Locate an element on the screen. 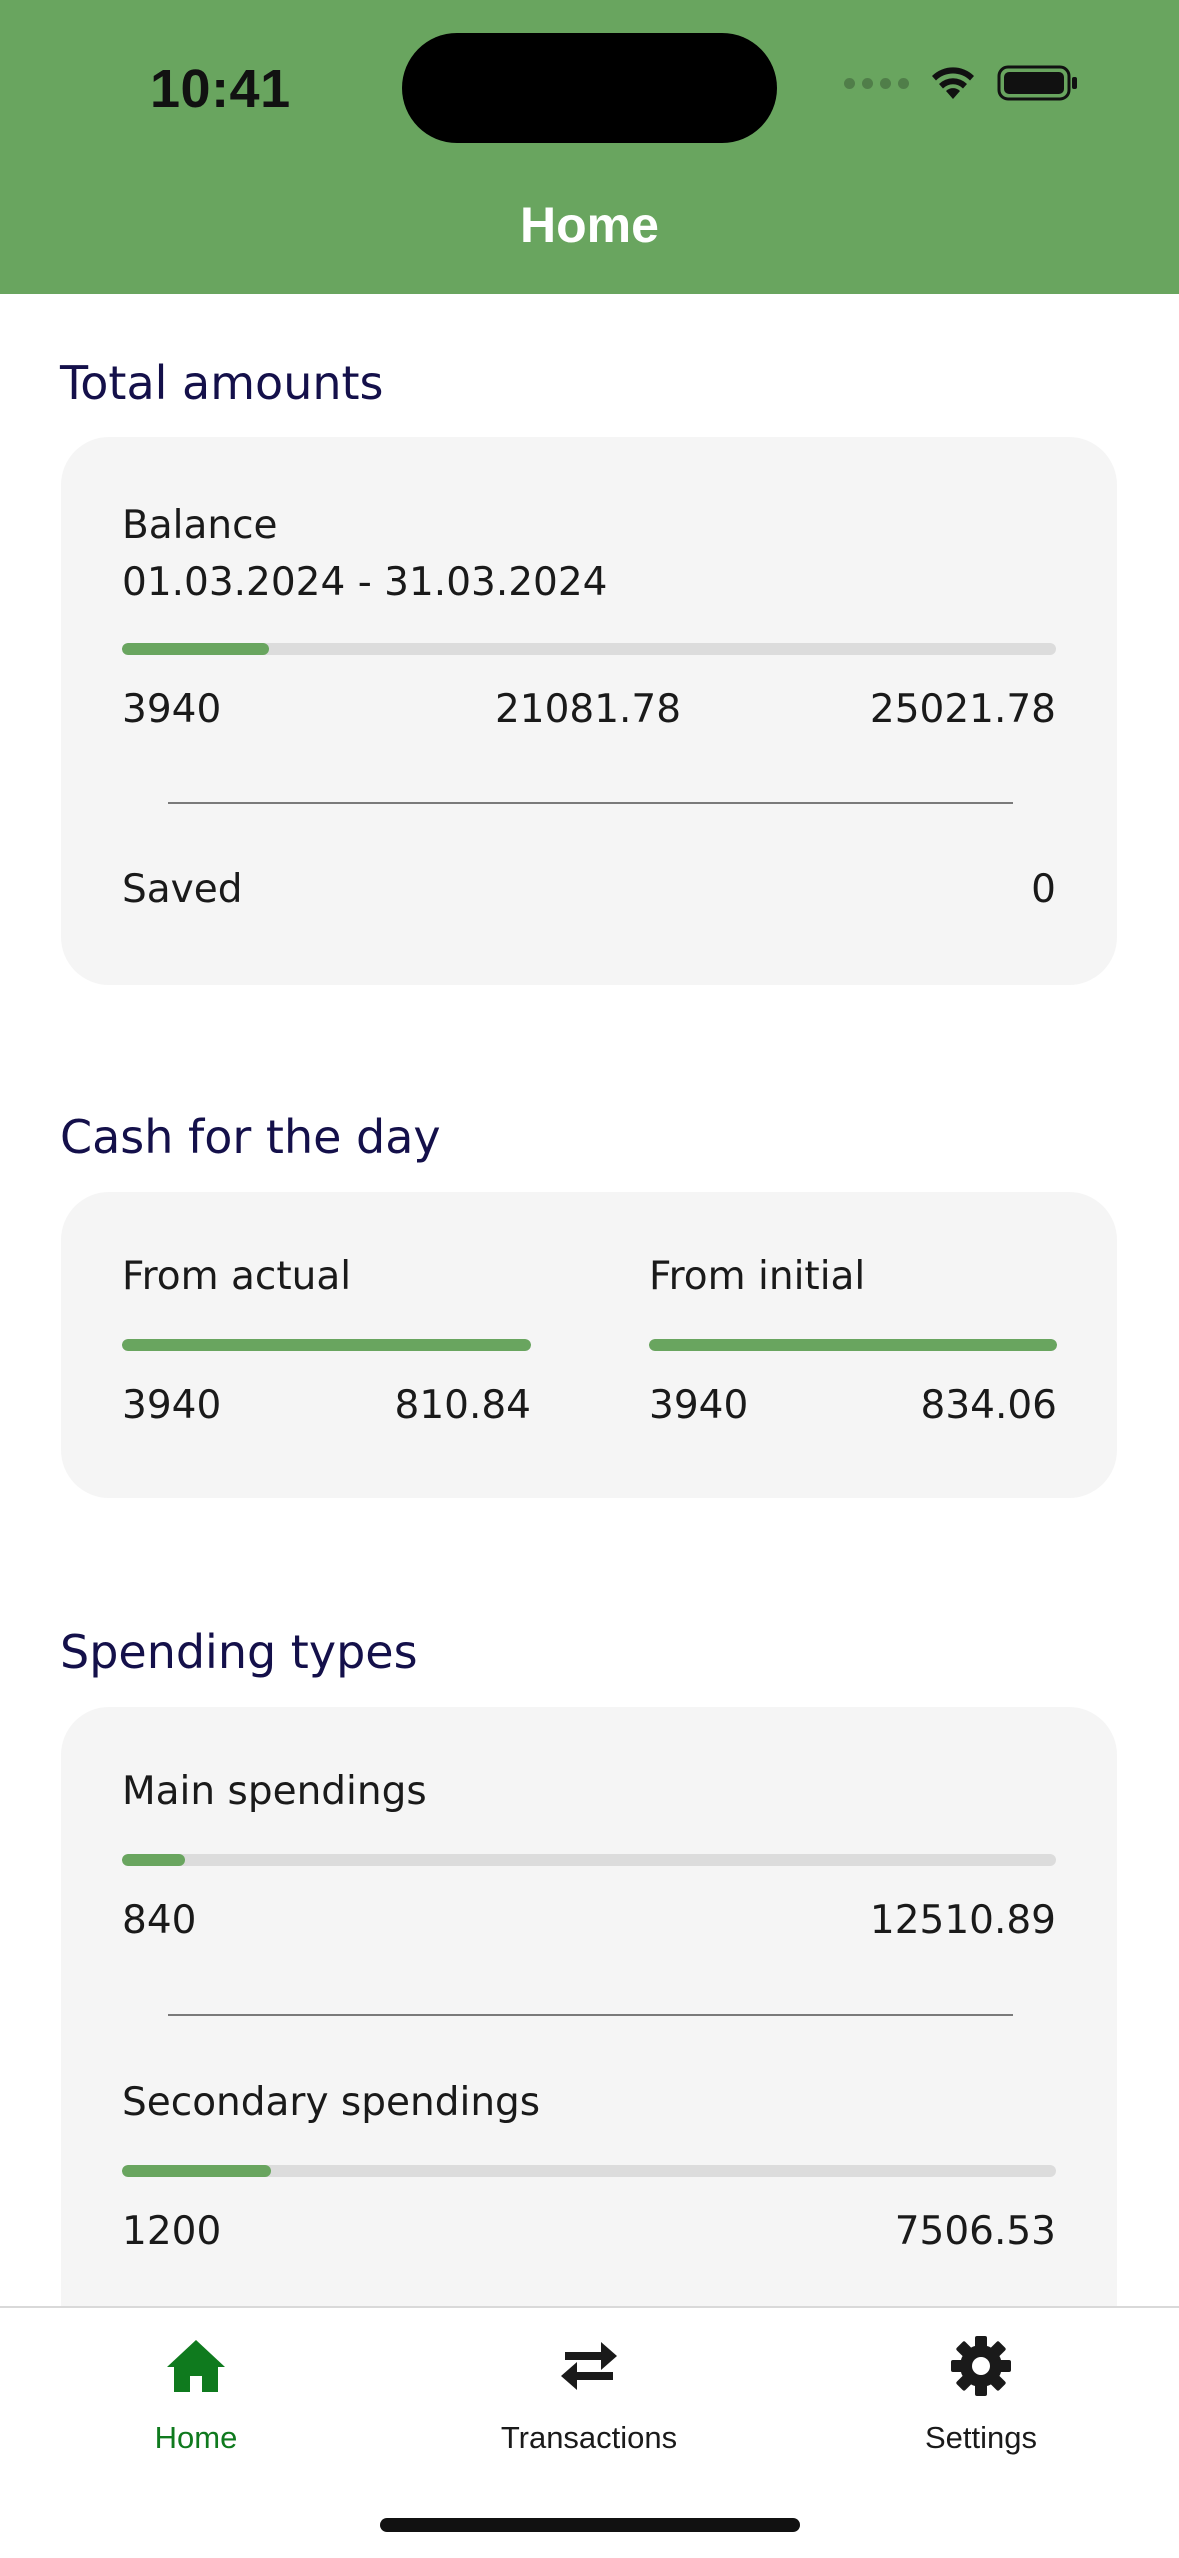 The width and height of the screenshot is (1179, 2558). tab-home-label: Home is located at coordinates (196, 2437).